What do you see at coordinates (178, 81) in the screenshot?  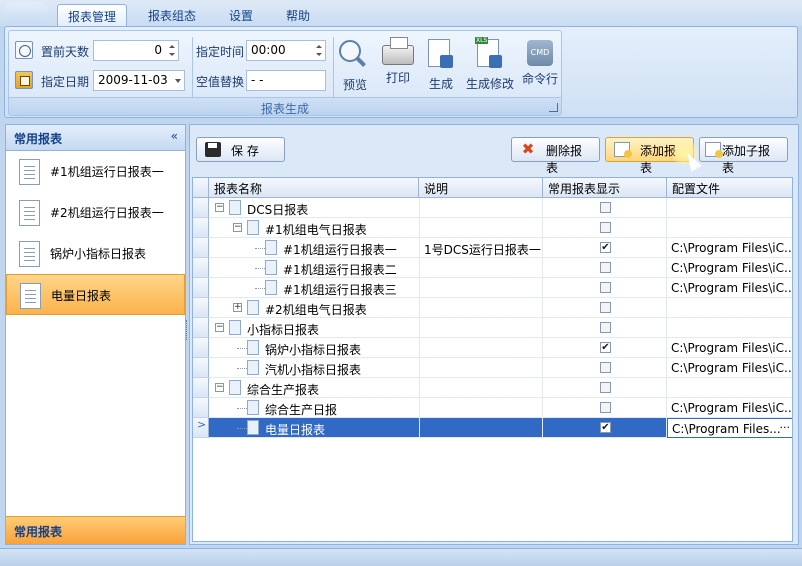 I see `chevron-down-icon` at bounding box center [178, 81].